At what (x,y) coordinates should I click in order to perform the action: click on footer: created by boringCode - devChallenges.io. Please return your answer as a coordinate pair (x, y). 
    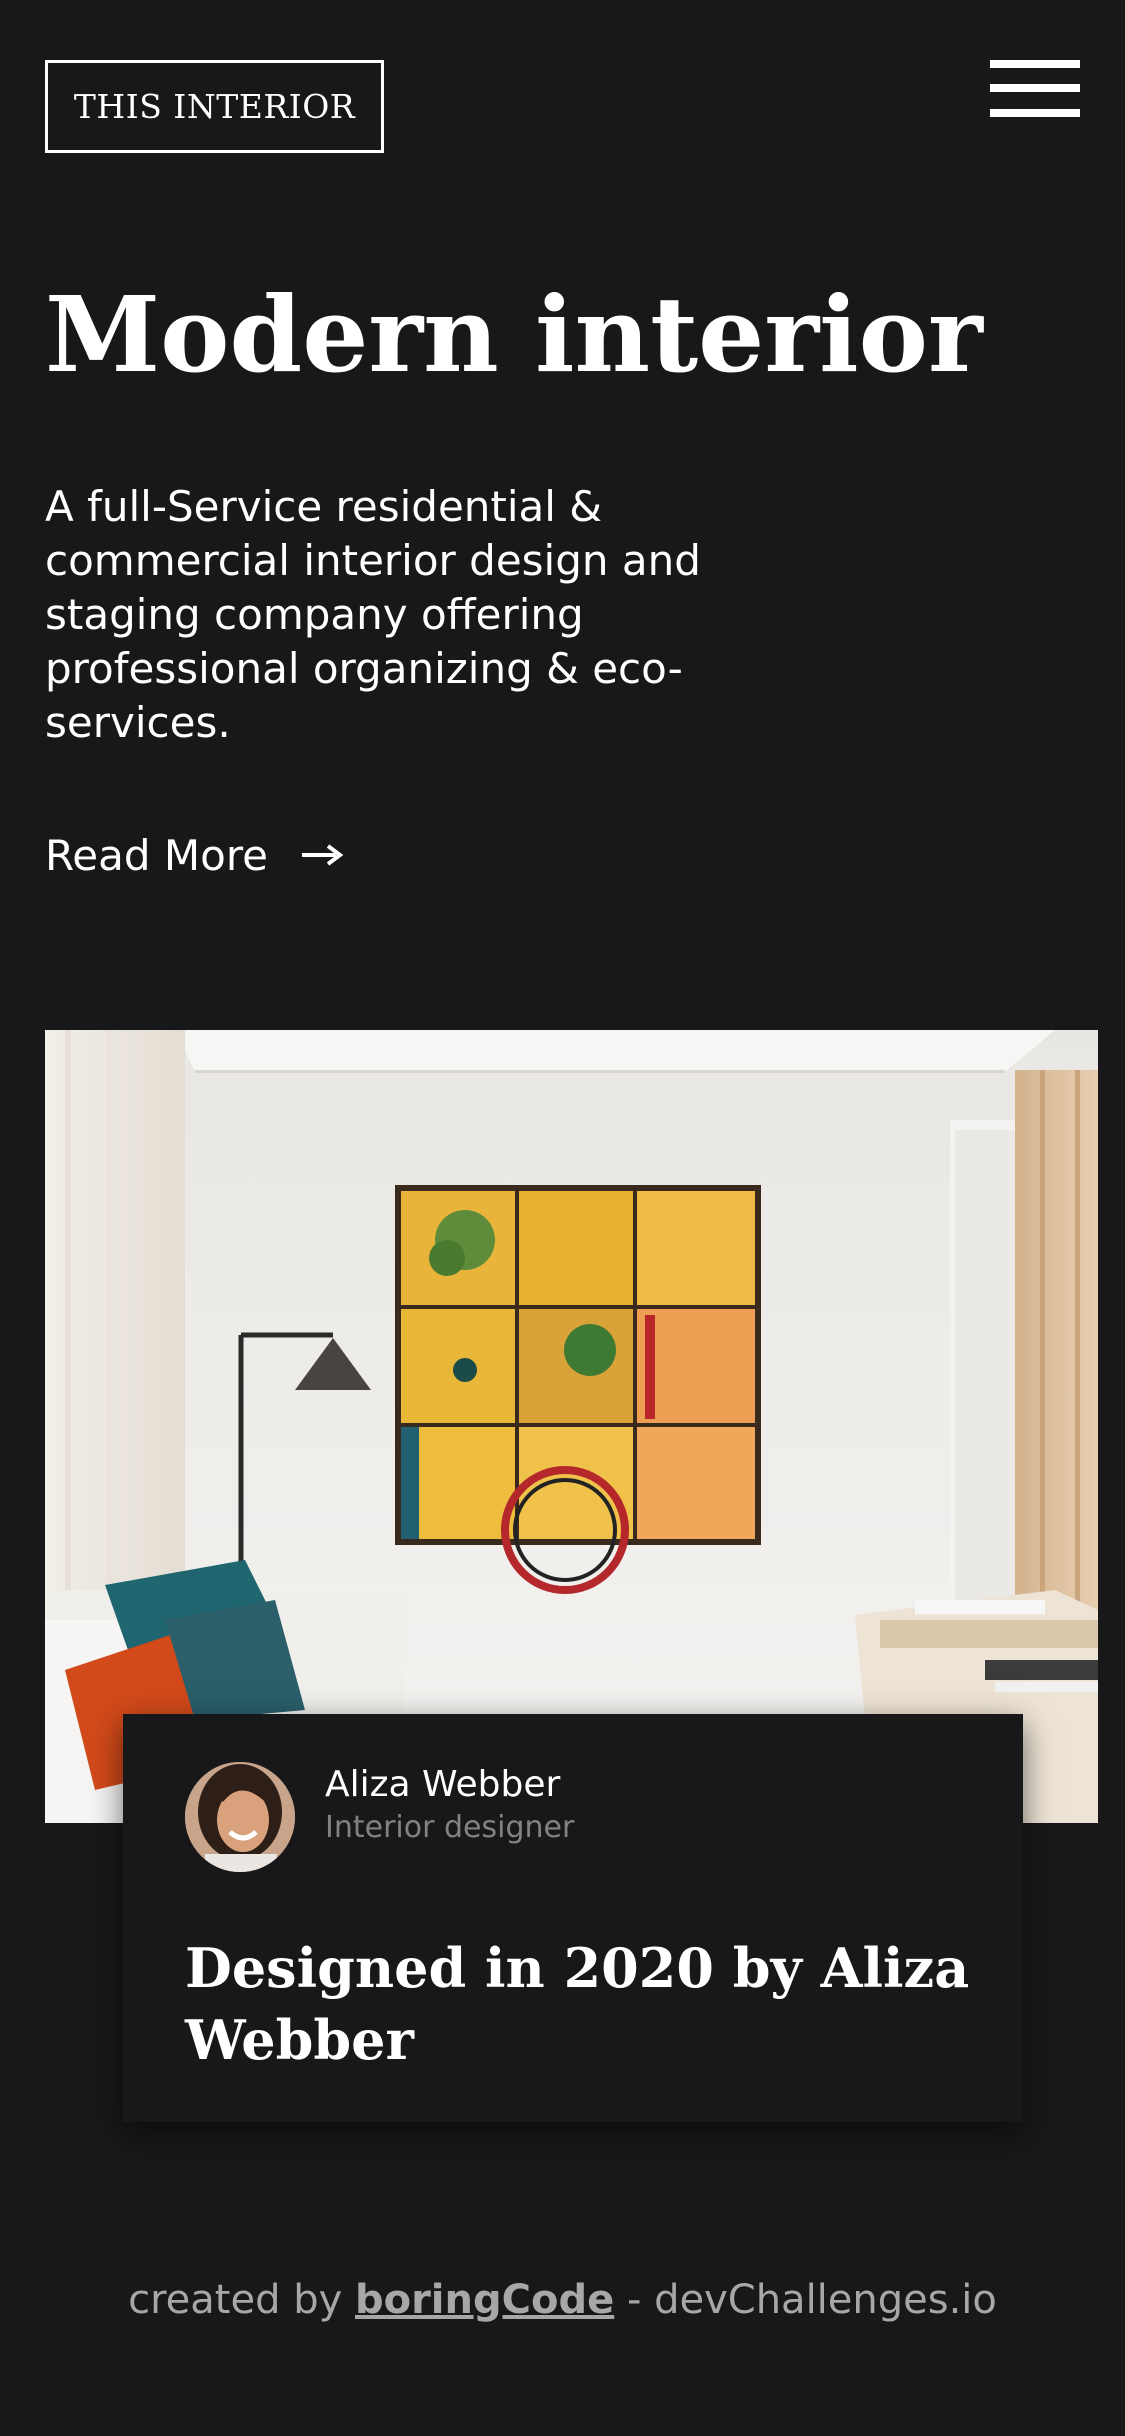
    Looking at the image, I should click on (562, 2300).